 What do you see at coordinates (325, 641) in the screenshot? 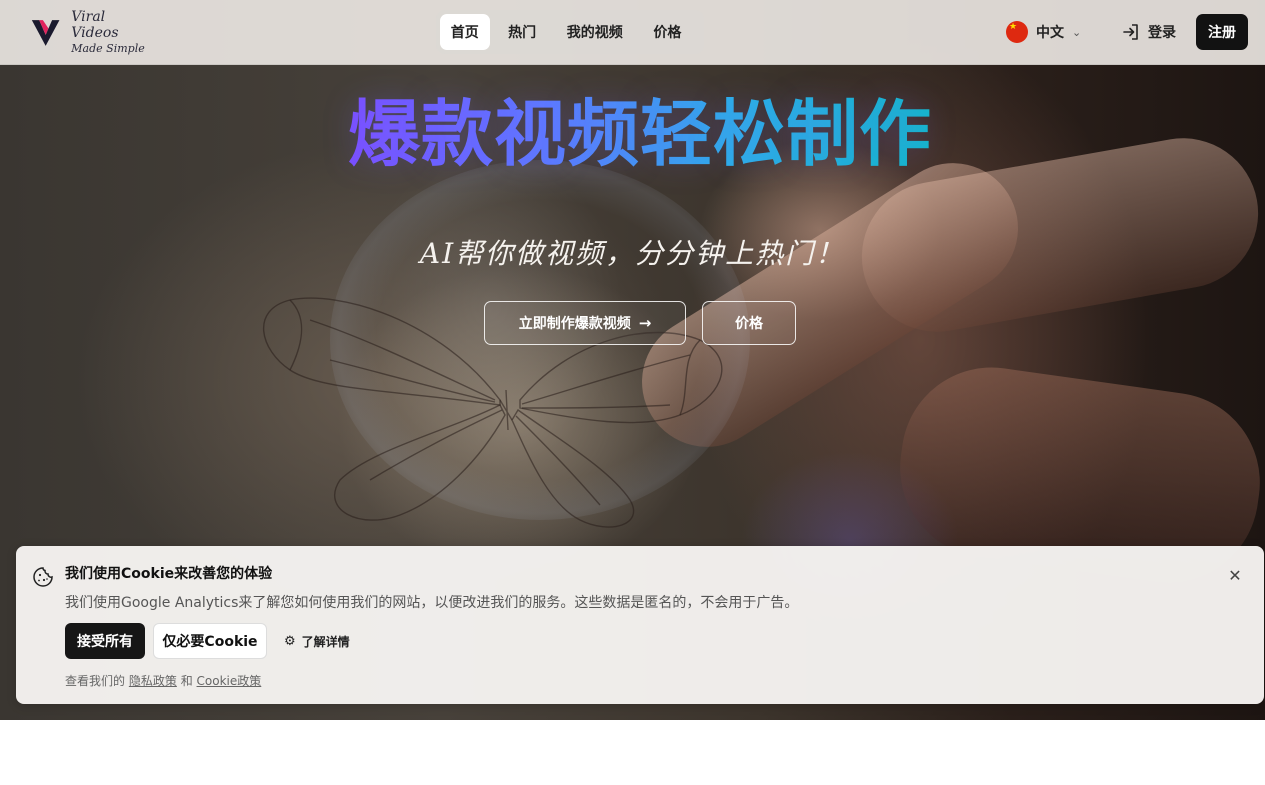
I see `learn-more-label: 了解详情` at bounding box center [325, 641].